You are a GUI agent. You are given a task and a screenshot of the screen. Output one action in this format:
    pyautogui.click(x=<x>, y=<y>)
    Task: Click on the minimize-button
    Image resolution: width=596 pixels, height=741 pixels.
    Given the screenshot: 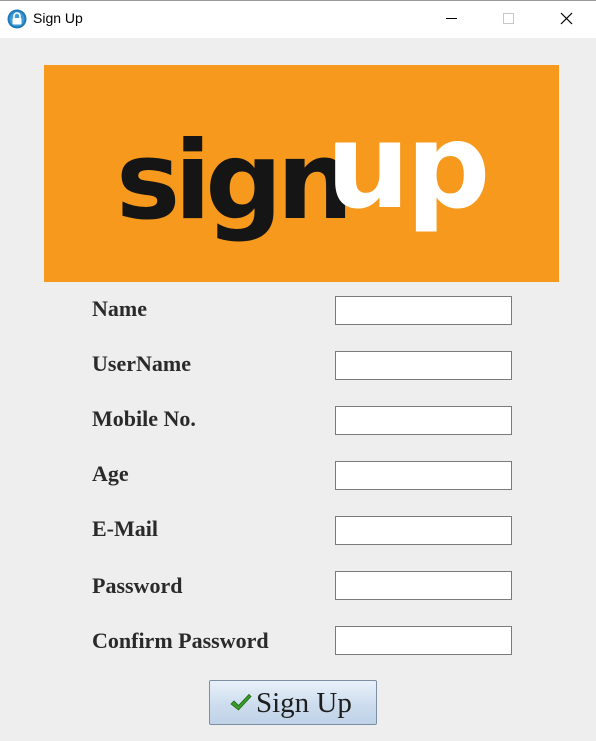 What is the action you would take?
    pyautogui.click(x=452, y=19)
    